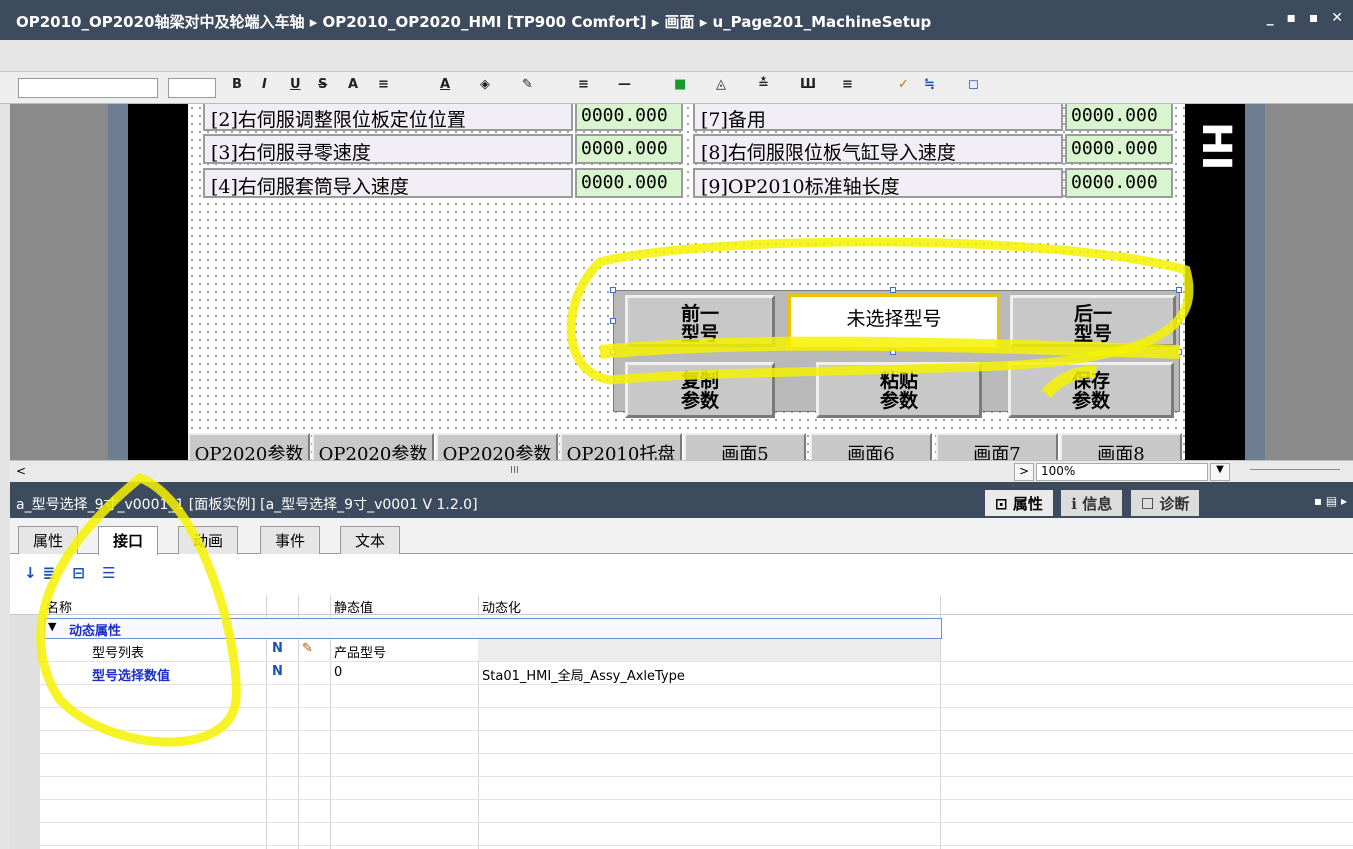 This screenshot has width=1353, height=849. I want to click on info-view-label: 信息, so click(1097, 504).